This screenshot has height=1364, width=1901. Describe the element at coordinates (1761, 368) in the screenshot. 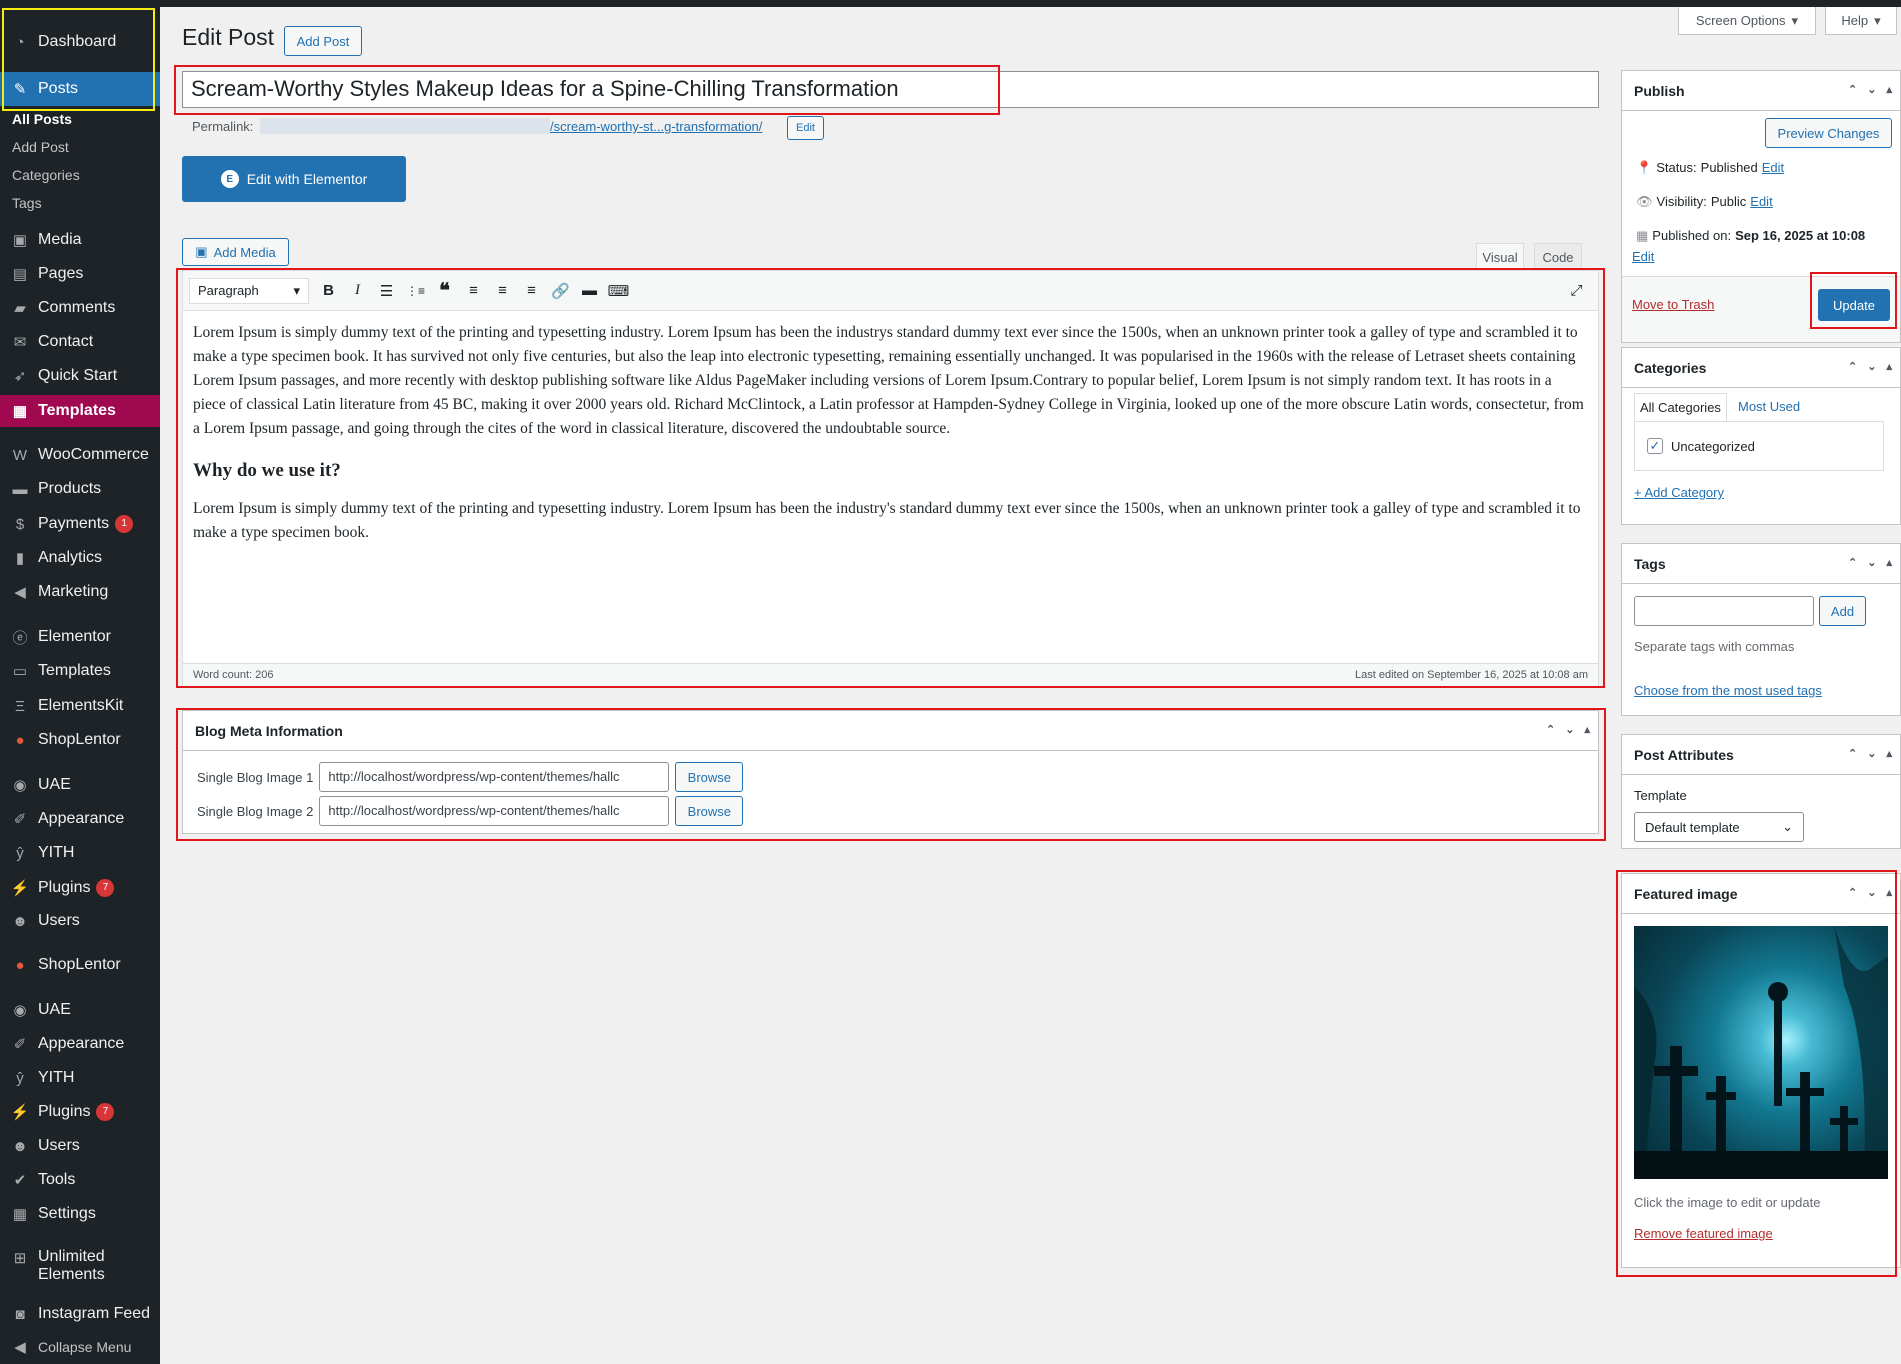

I see `categories-header: Categories ⌃ ⌄ ▴` at that location.